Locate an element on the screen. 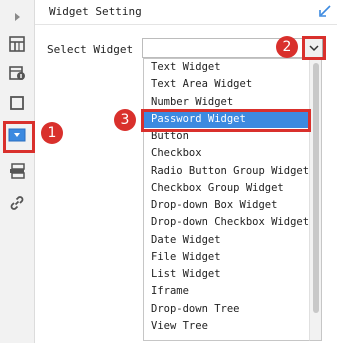 The image size is (337, 343). resize-icon is located at coordinates (325, 11).